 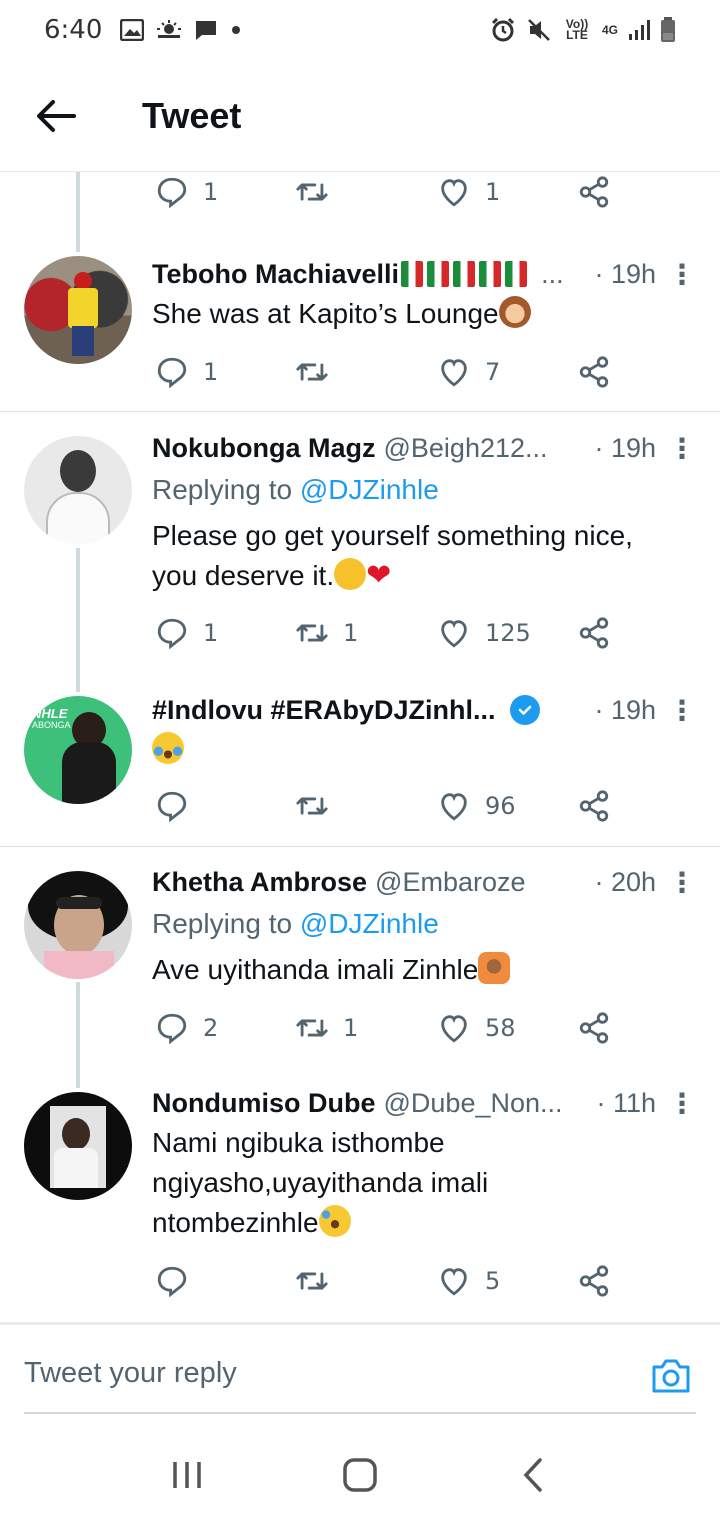 I want to click on like-button: 1, so click(x=468, y=192).